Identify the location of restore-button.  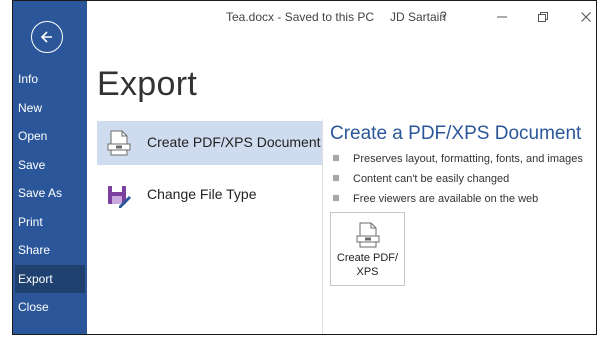
(543, 17).